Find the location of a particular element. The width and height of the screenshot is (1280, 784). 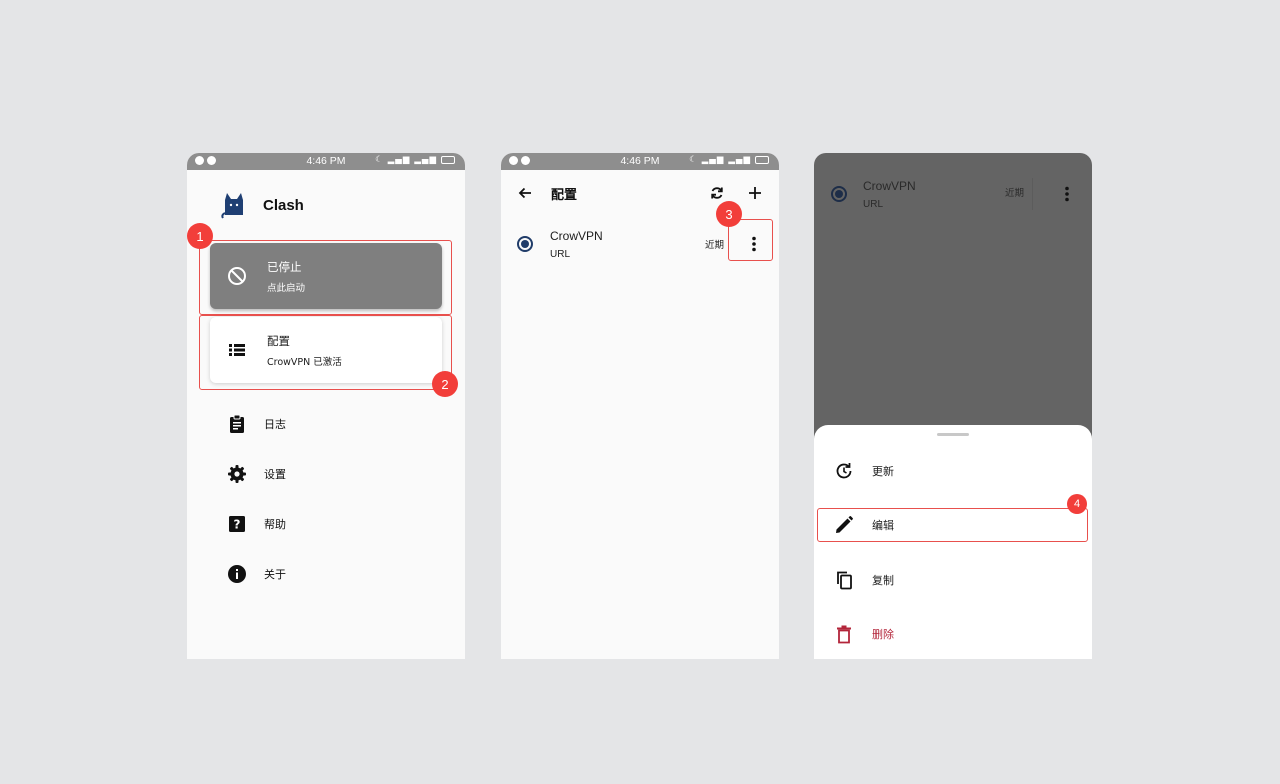

step-badge-1: 1 is located at coordinates (200, 236).